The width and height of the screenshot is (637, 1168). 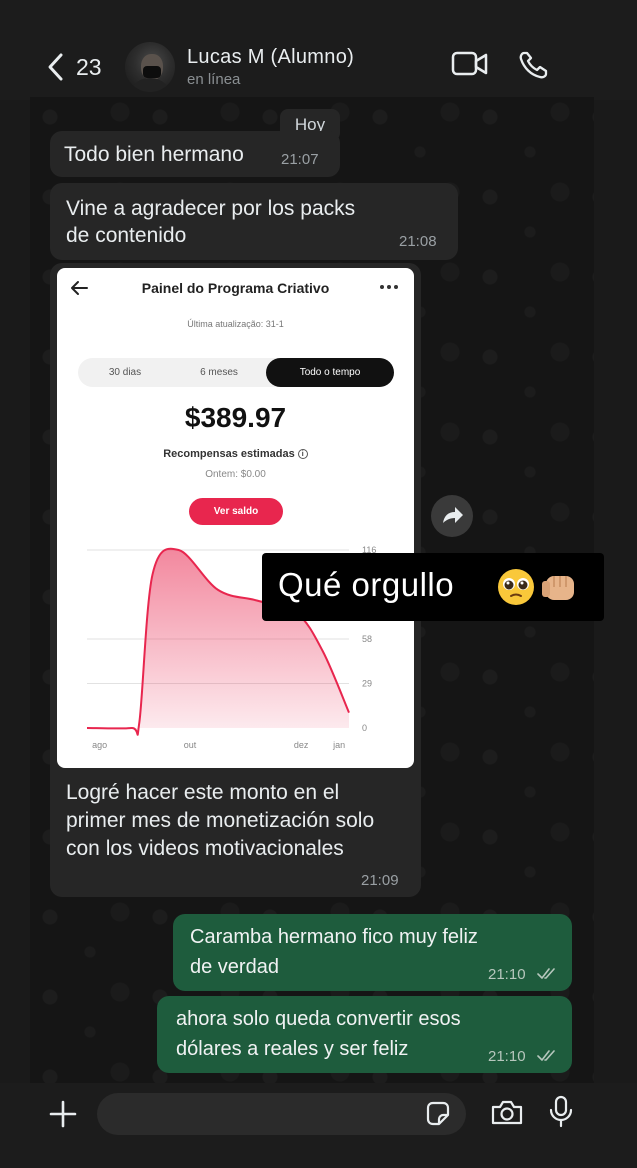 I want to click on caption-line: con los videos motivacionales, so click(x=205, y=848).